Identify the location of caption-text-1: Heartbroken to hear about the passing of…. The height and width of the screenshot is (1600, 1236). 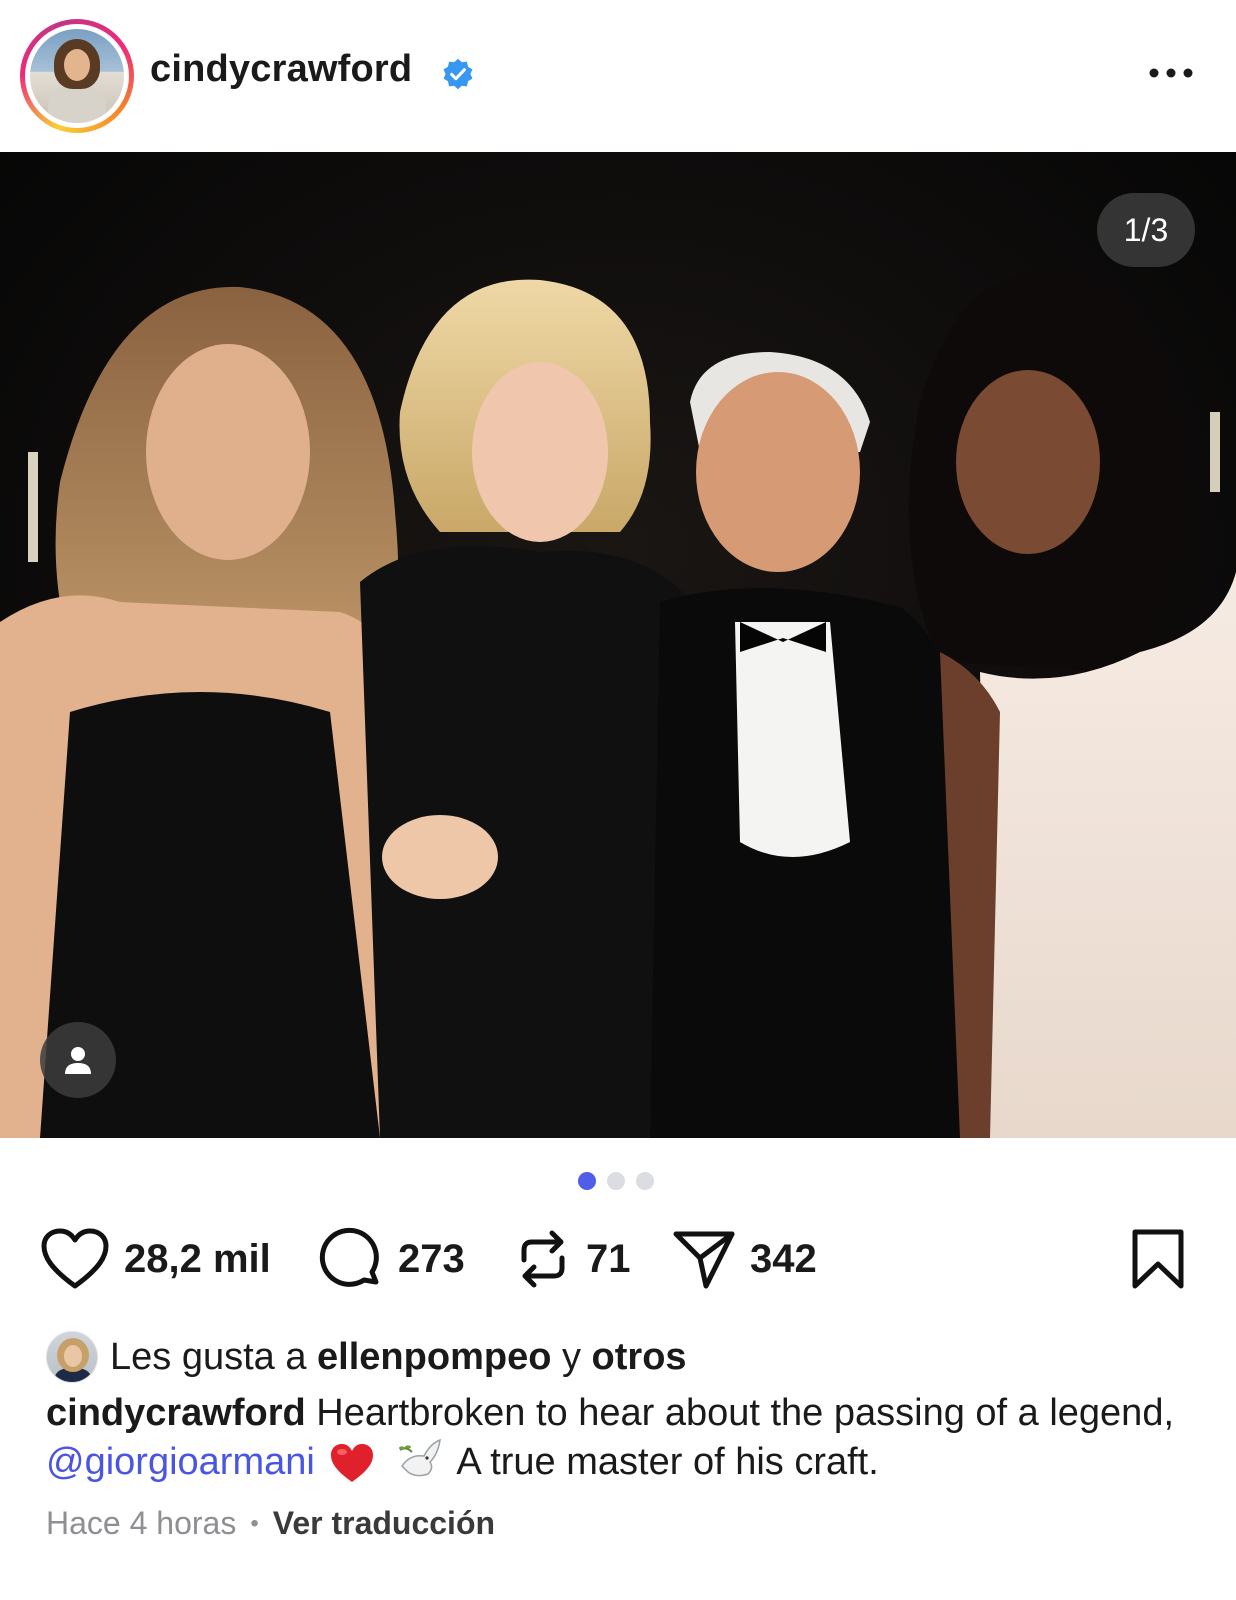
(745, 1413).